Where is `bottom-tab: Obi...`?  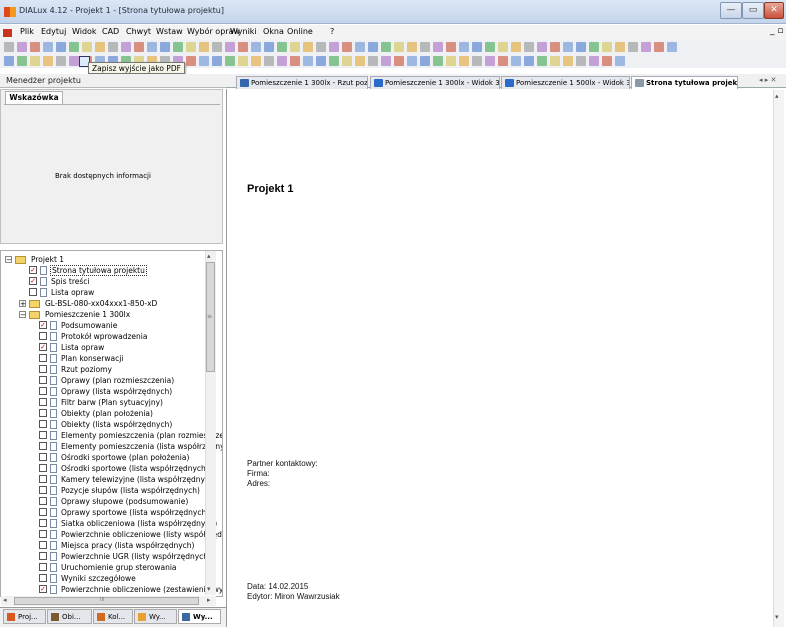
bottom-tab: Obi... is located at coordinates (69, 616).